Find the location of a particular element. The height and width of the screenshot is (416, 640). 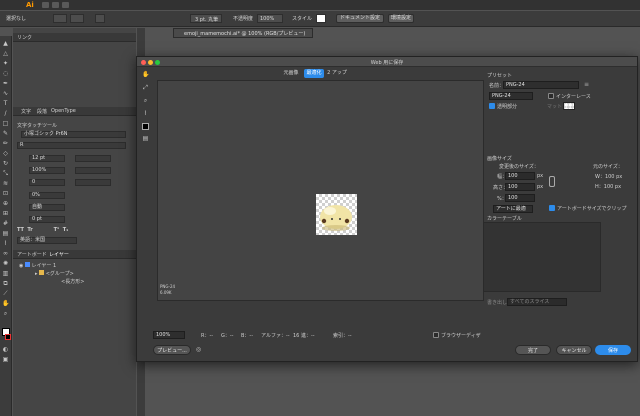

path-row: <長方形> is located at coordinates (72, 281).